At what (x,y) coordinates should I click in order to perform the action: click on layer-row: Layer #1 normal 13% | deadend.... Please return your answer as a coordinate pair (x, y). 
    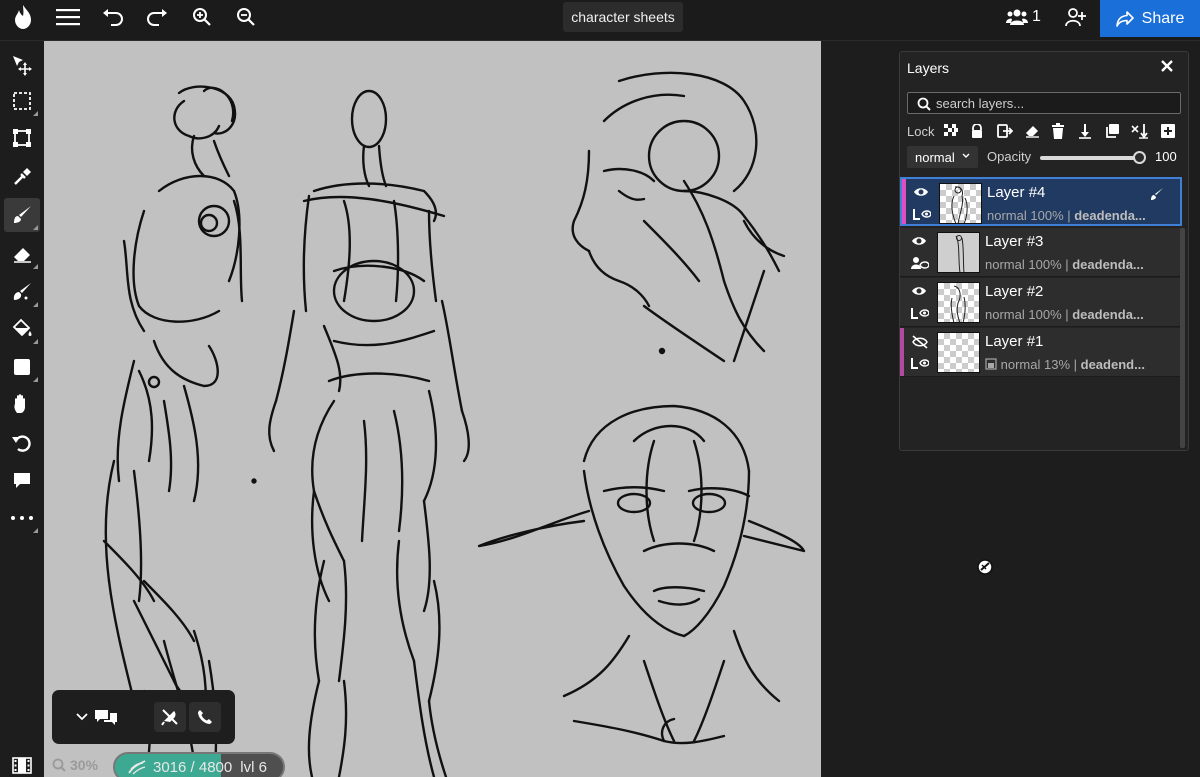
    Looking at the image, I should click on (1041, 352).